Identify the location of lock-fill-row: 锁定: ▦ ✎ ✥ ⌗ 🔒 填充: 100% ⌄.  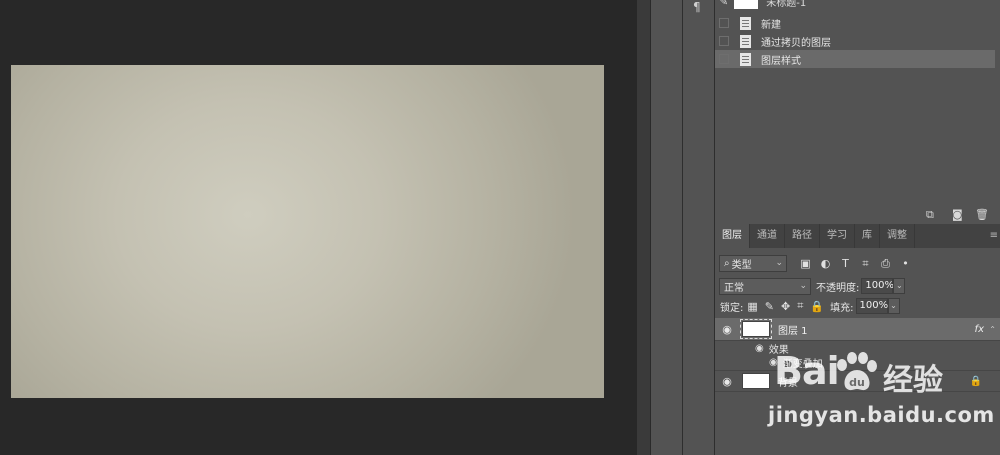
(857, 306).